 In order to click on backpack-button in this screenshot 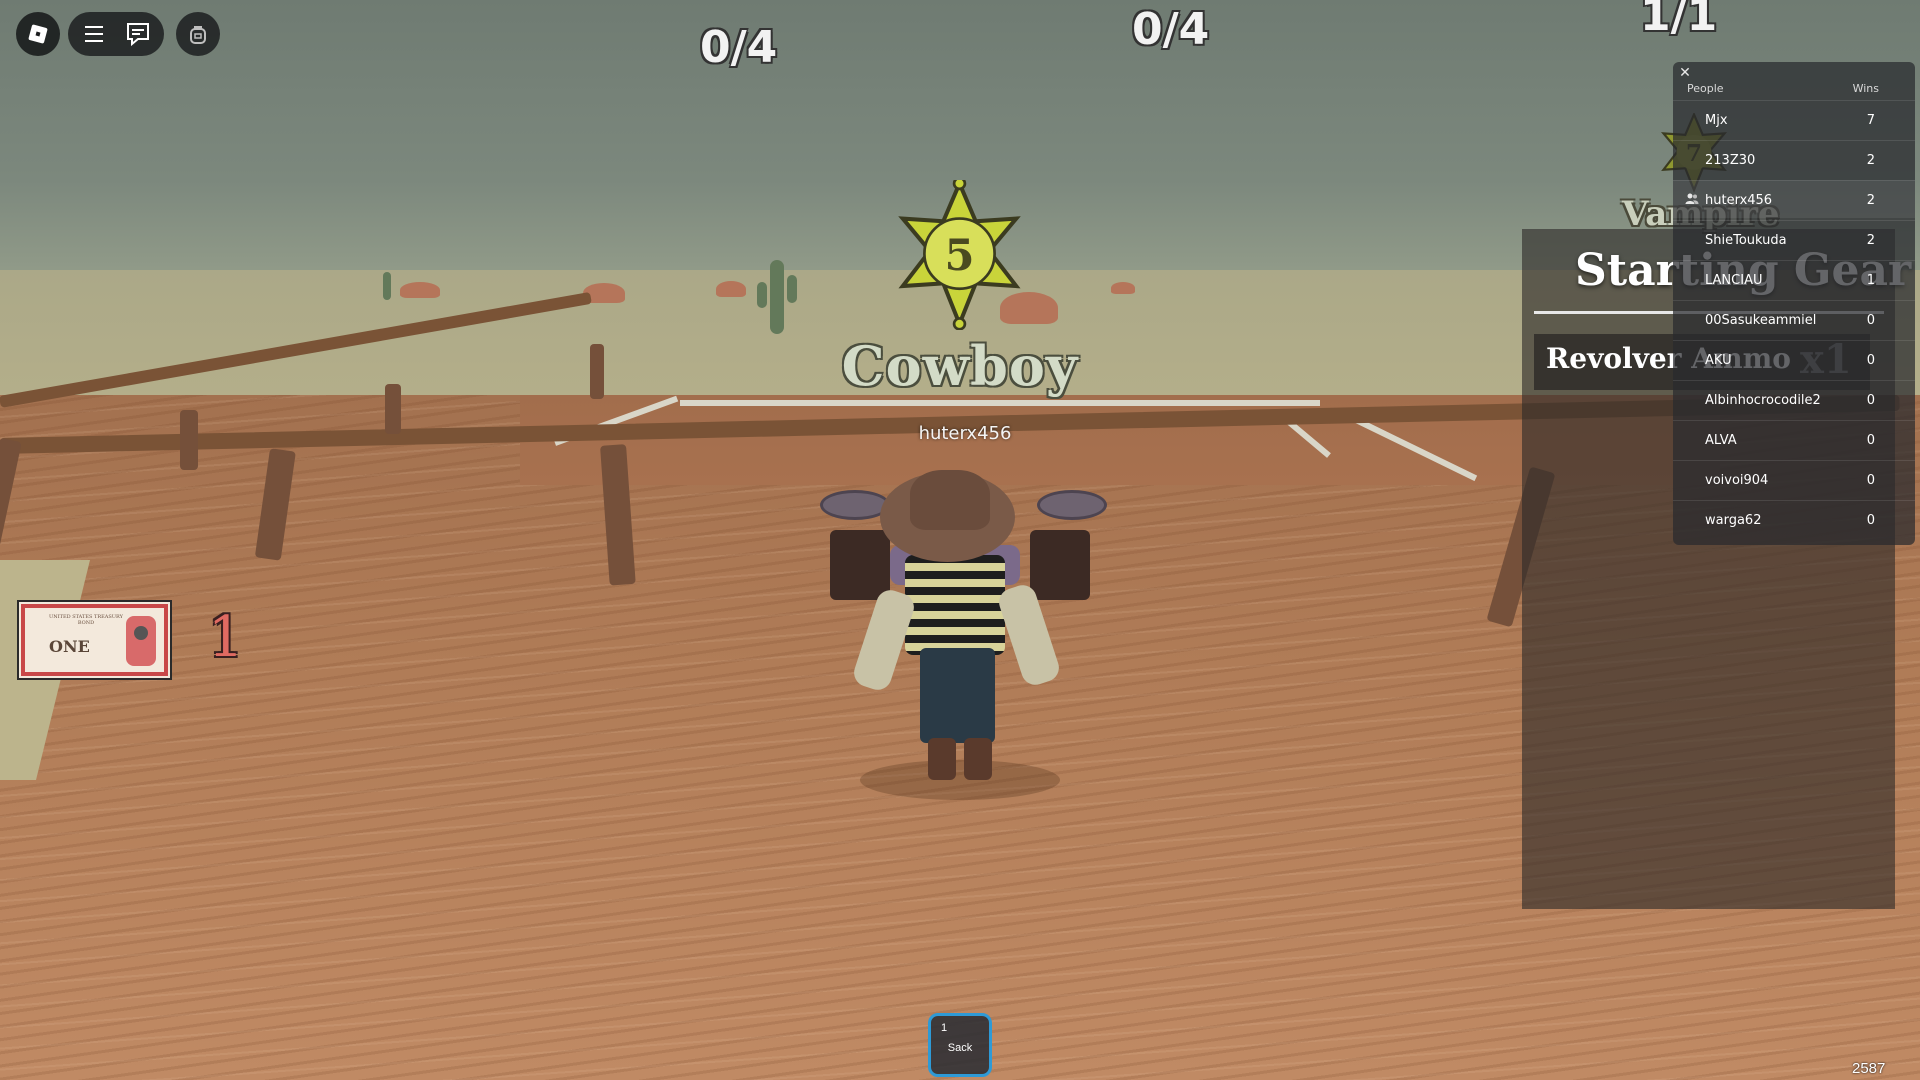, I will do `click(198, 34)`.